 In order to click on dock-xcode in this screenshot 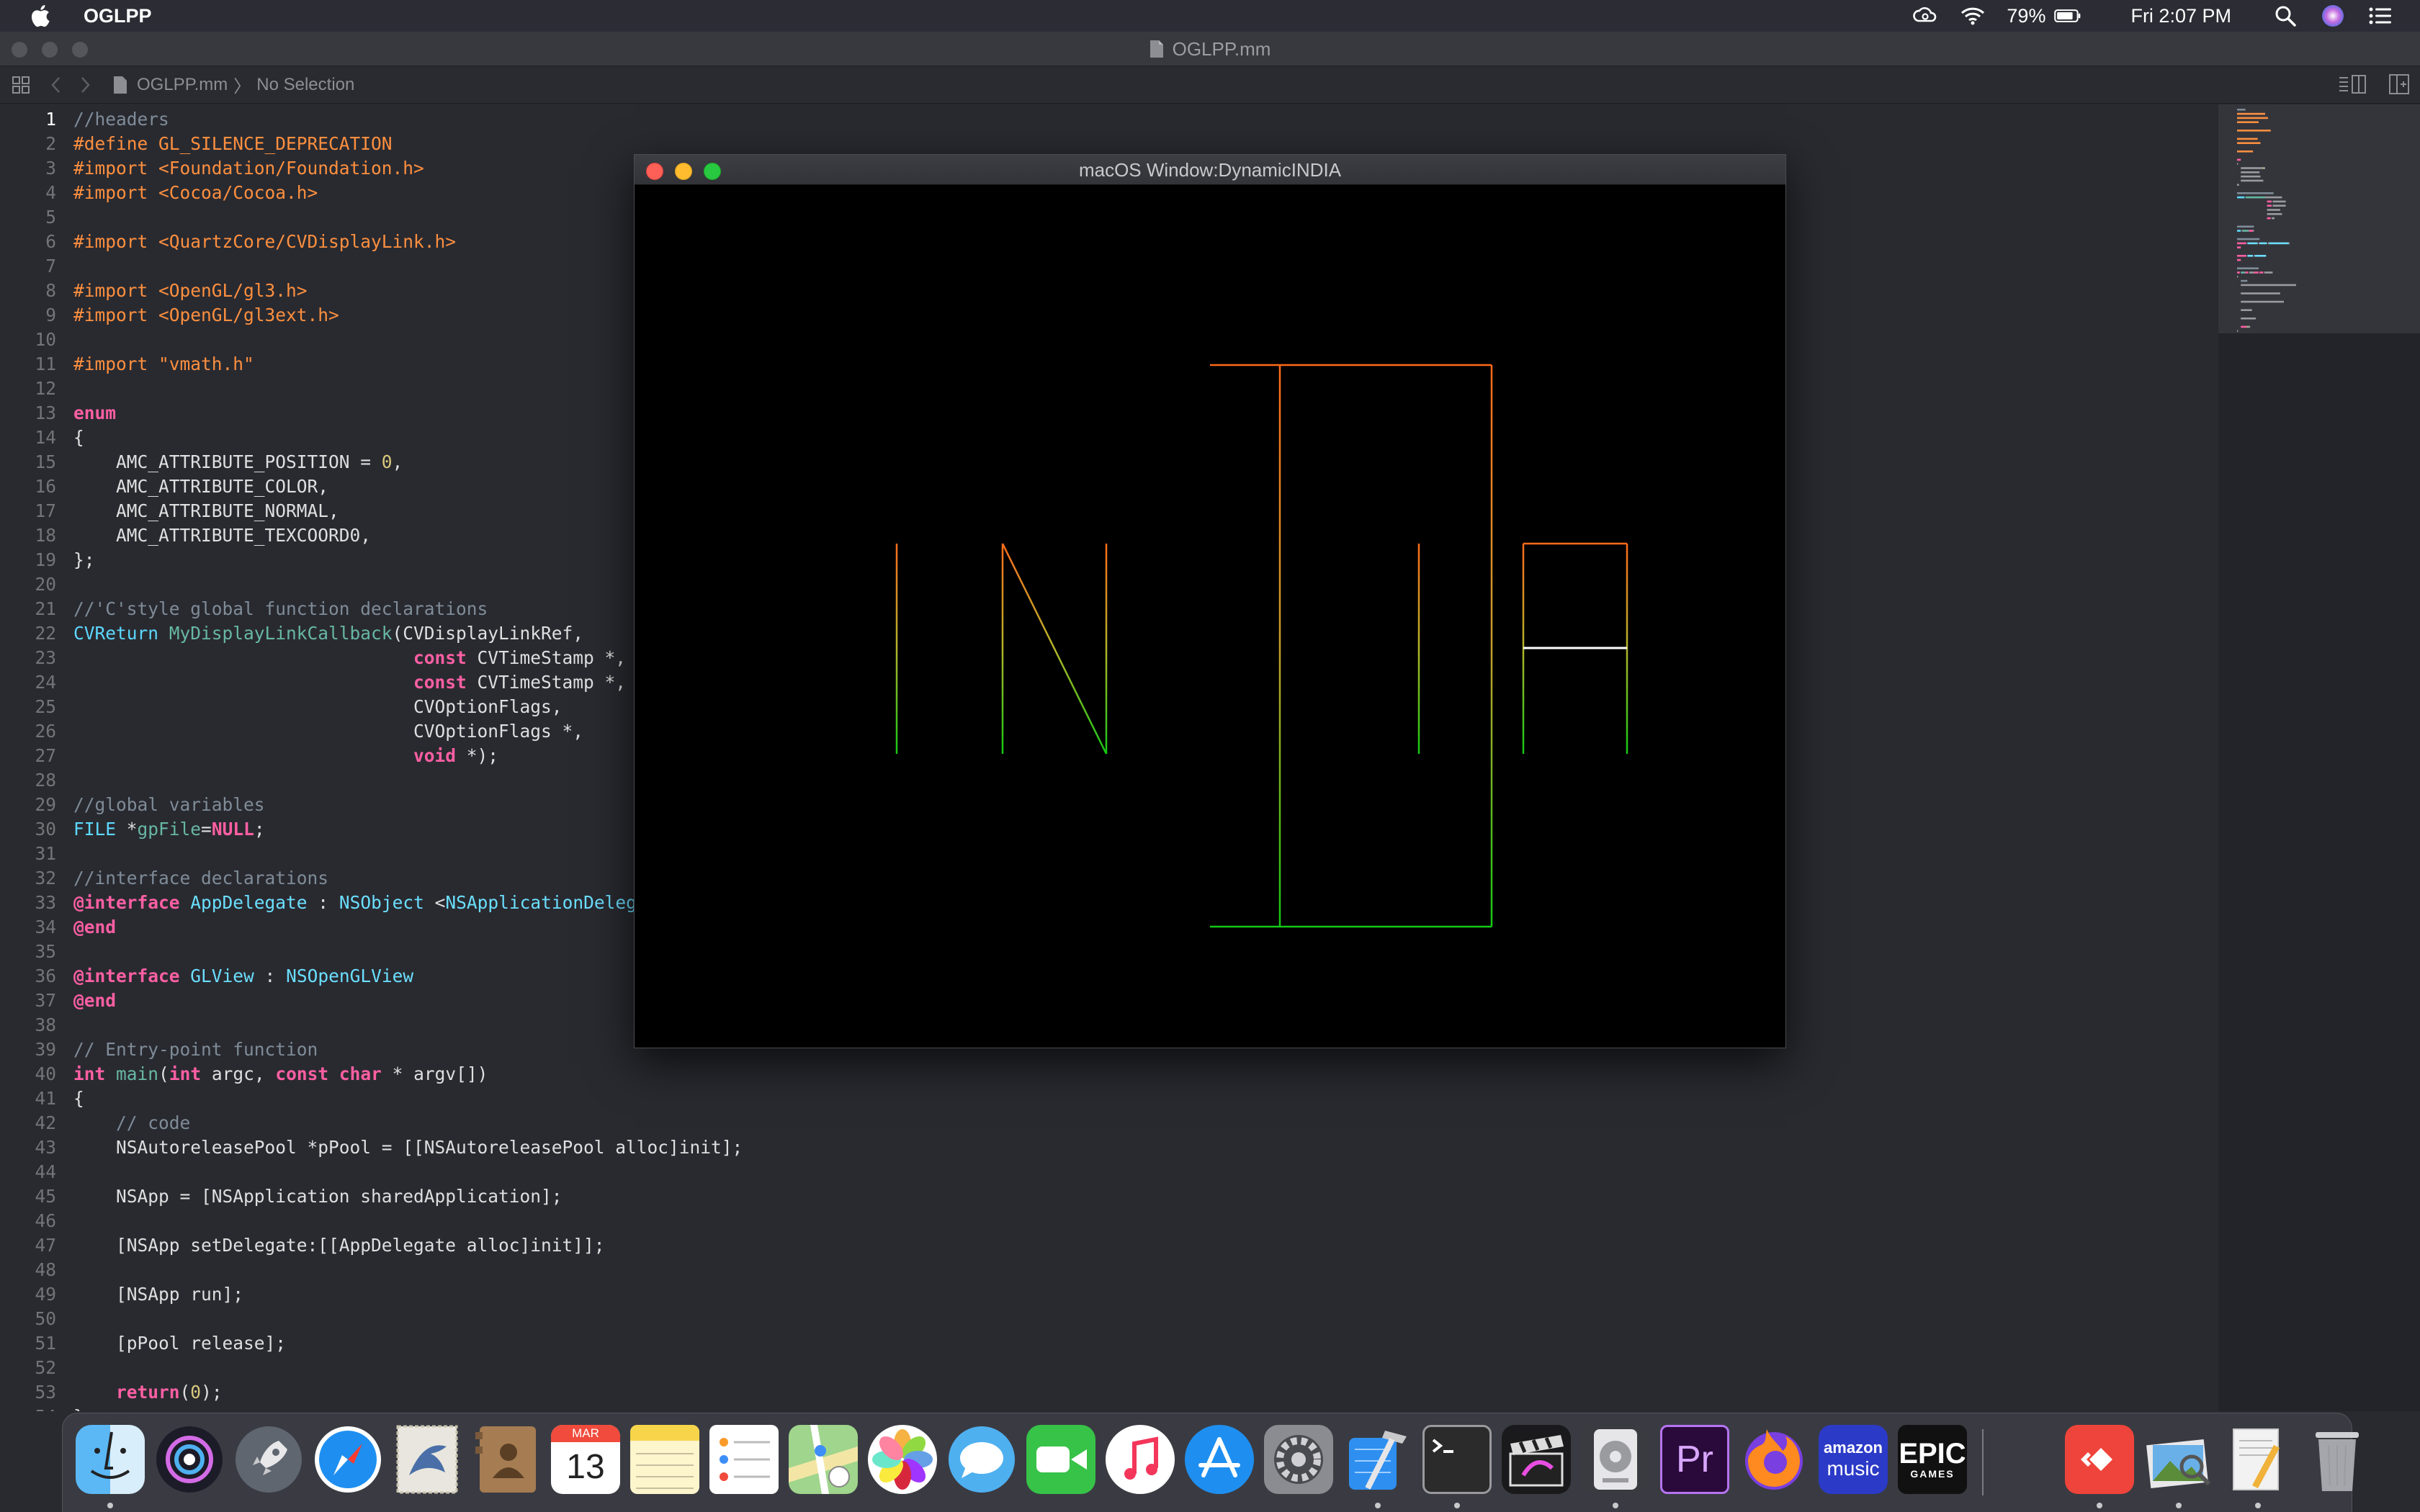, I will do `click(1377, 1459)`.